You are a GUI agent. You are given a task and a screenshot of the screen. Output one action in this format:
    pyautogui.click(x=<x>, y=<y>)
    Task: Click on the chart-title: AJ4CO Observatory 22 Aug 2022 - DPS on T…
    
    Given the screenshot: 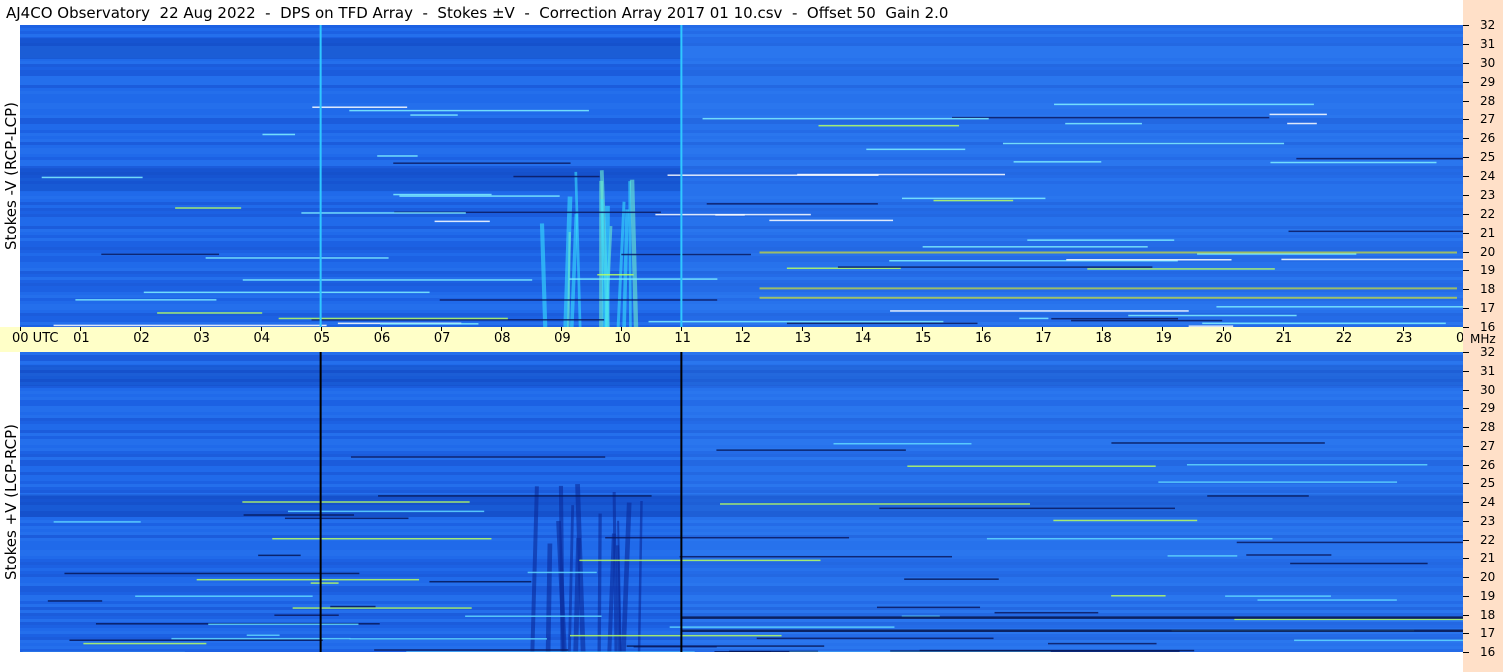 What is the action you would take?
    pyautogui.click(x=477, y=13)
    